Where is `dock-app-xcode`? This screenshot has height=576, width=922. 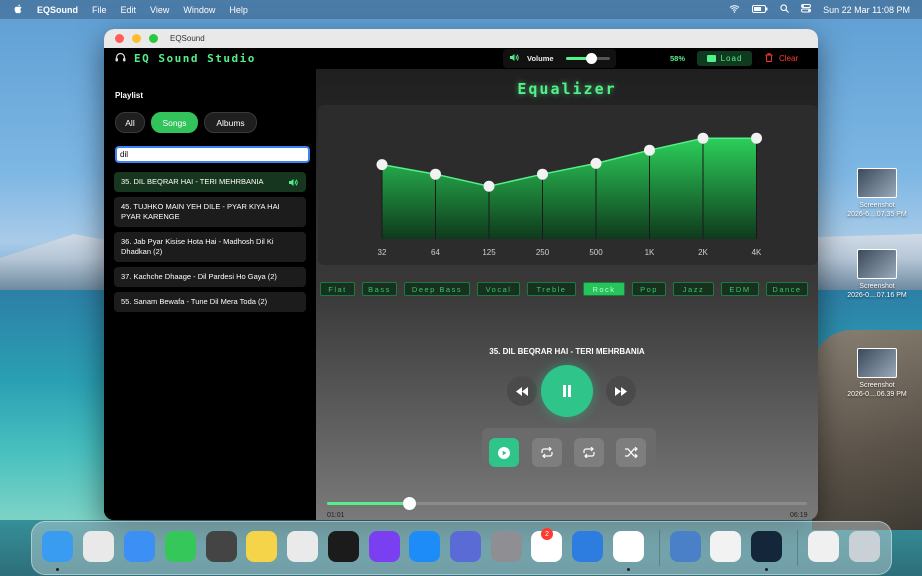 dock-app-xcode is located at coordinates (587, 546).